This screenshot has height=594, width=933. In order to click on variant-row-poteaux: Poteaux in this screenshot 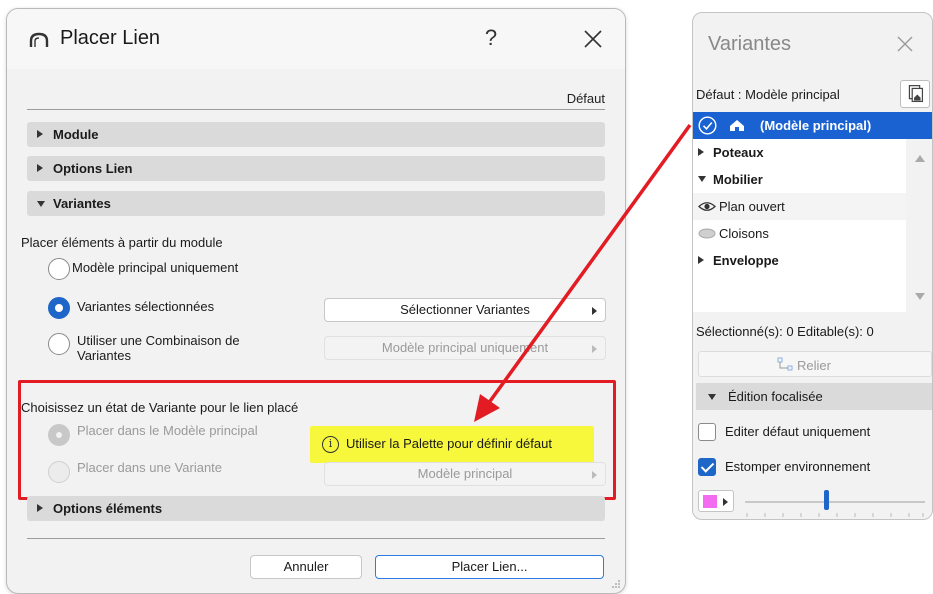, I will do `click(799, 152)`.